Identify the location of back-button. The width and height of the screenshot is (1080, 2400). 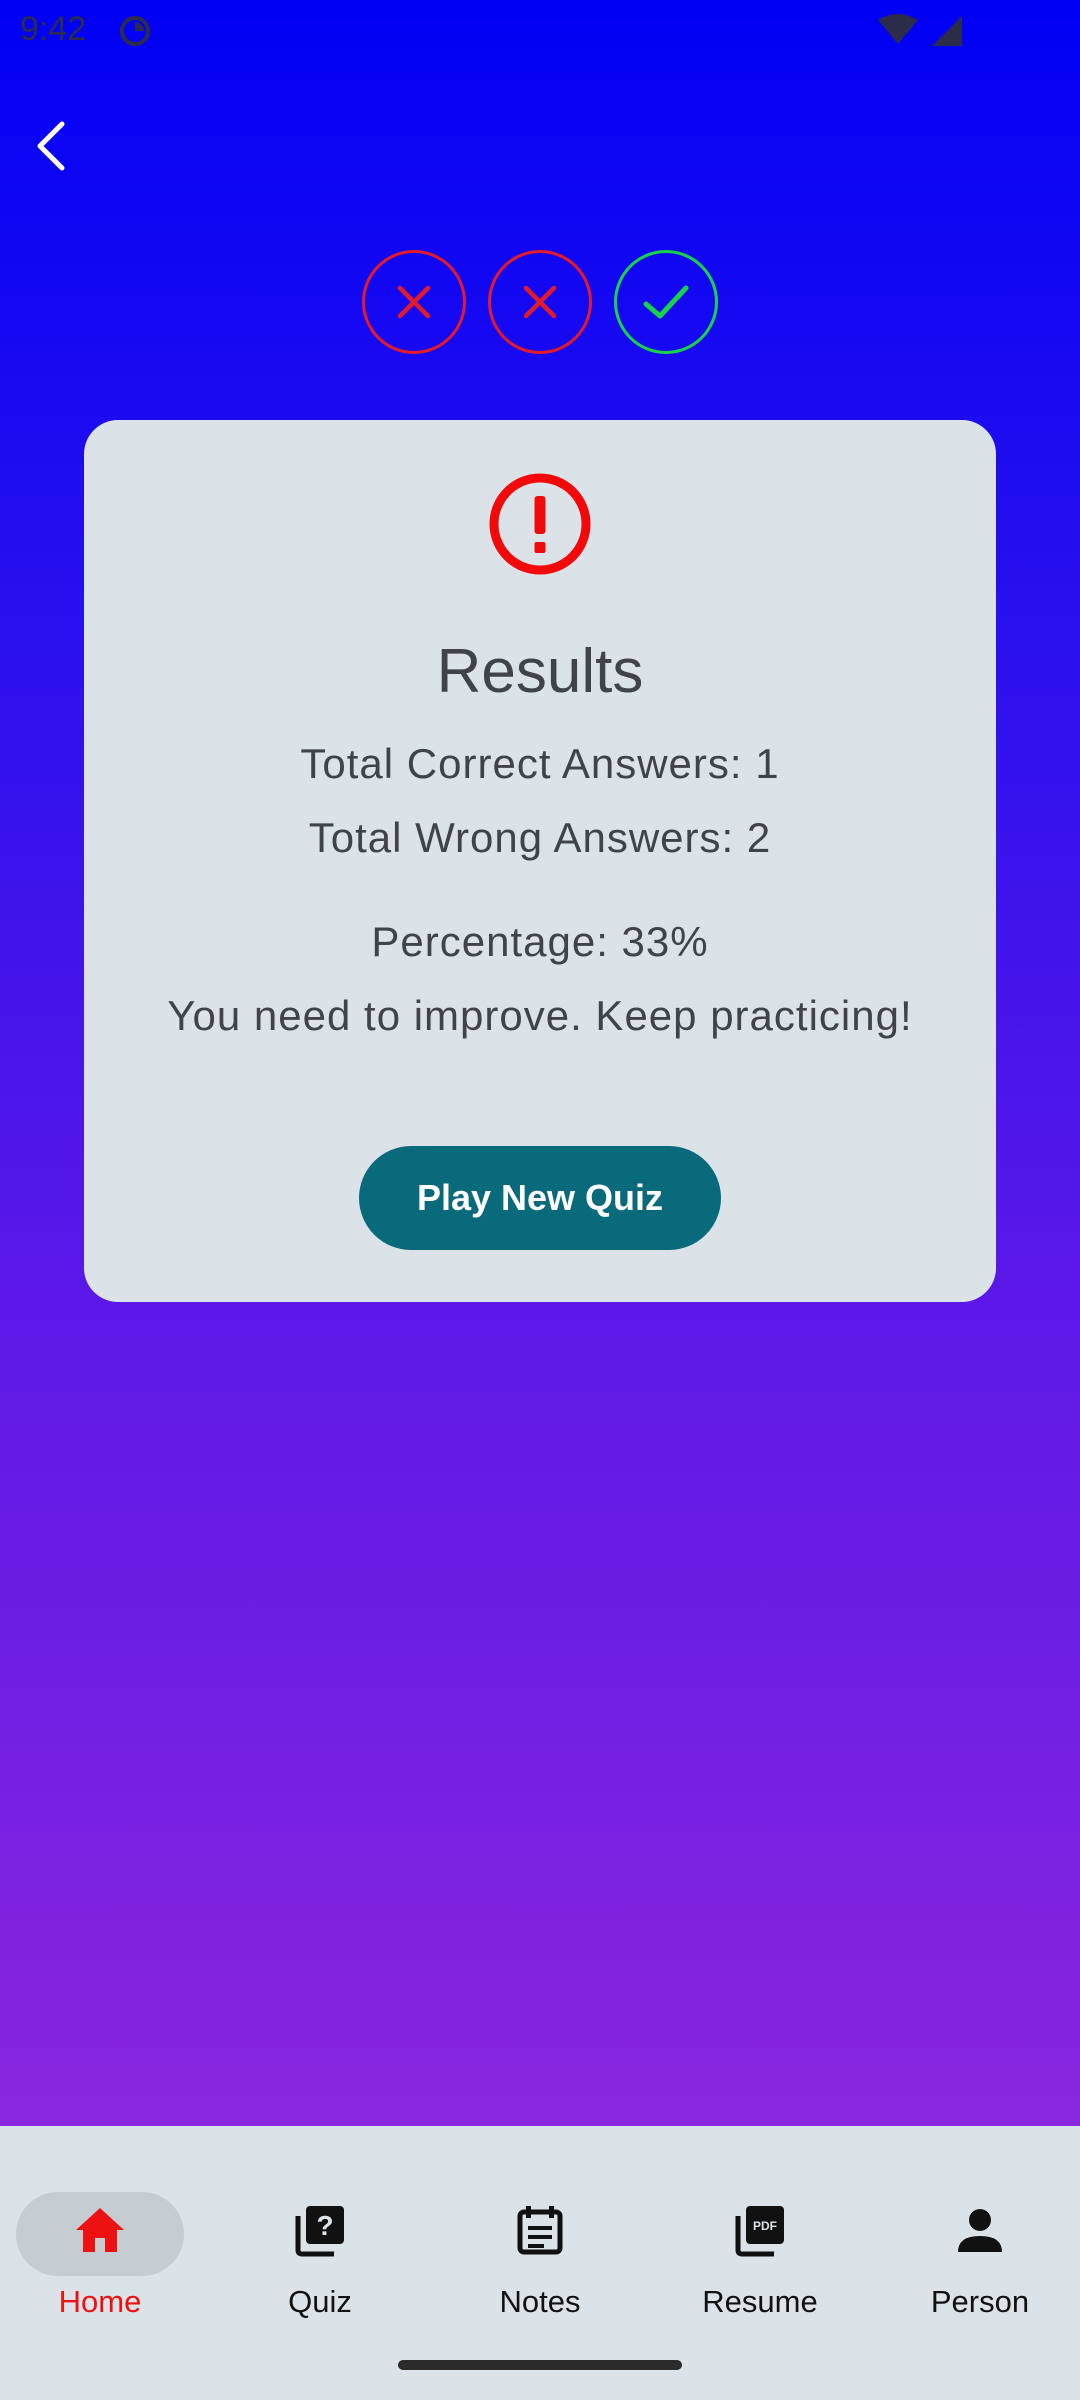
(50, 146).